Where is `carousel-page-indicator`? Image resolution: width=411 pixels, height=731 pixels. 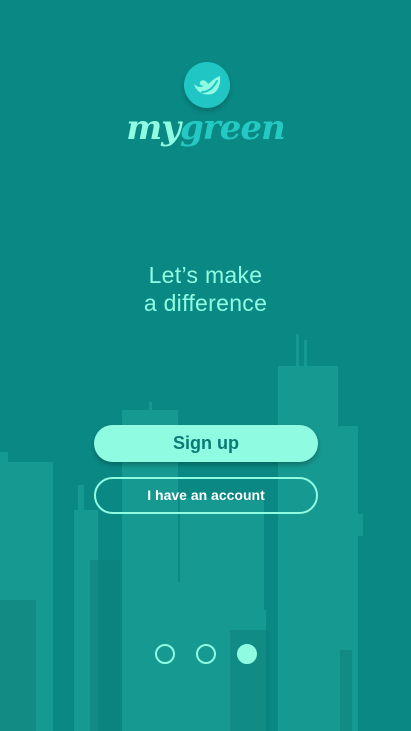
carousel-page-indicator is located at coordinates (208, 654).